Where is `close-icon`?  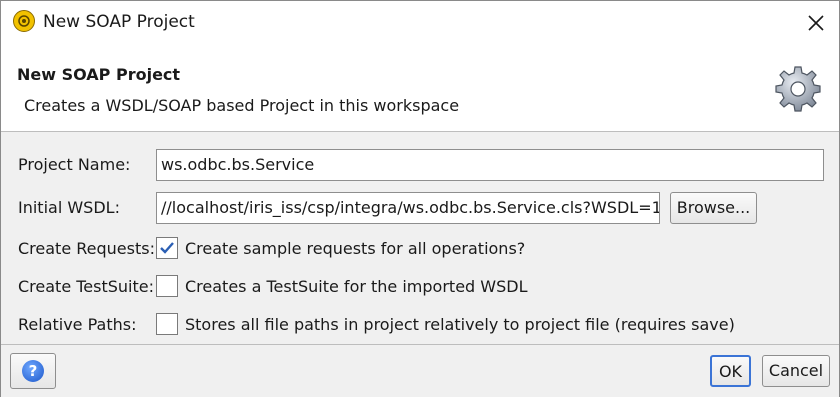 close-icon is located at coordinates (816, 23).